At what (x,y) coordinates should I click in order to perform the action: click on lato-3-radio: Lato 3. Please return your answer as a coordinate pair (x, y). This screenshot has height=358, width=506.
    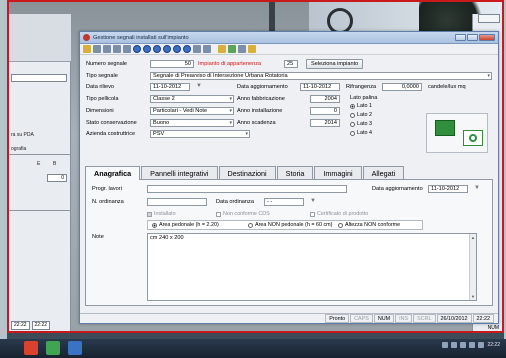
    Looking at the image, I should click on (361, 124).